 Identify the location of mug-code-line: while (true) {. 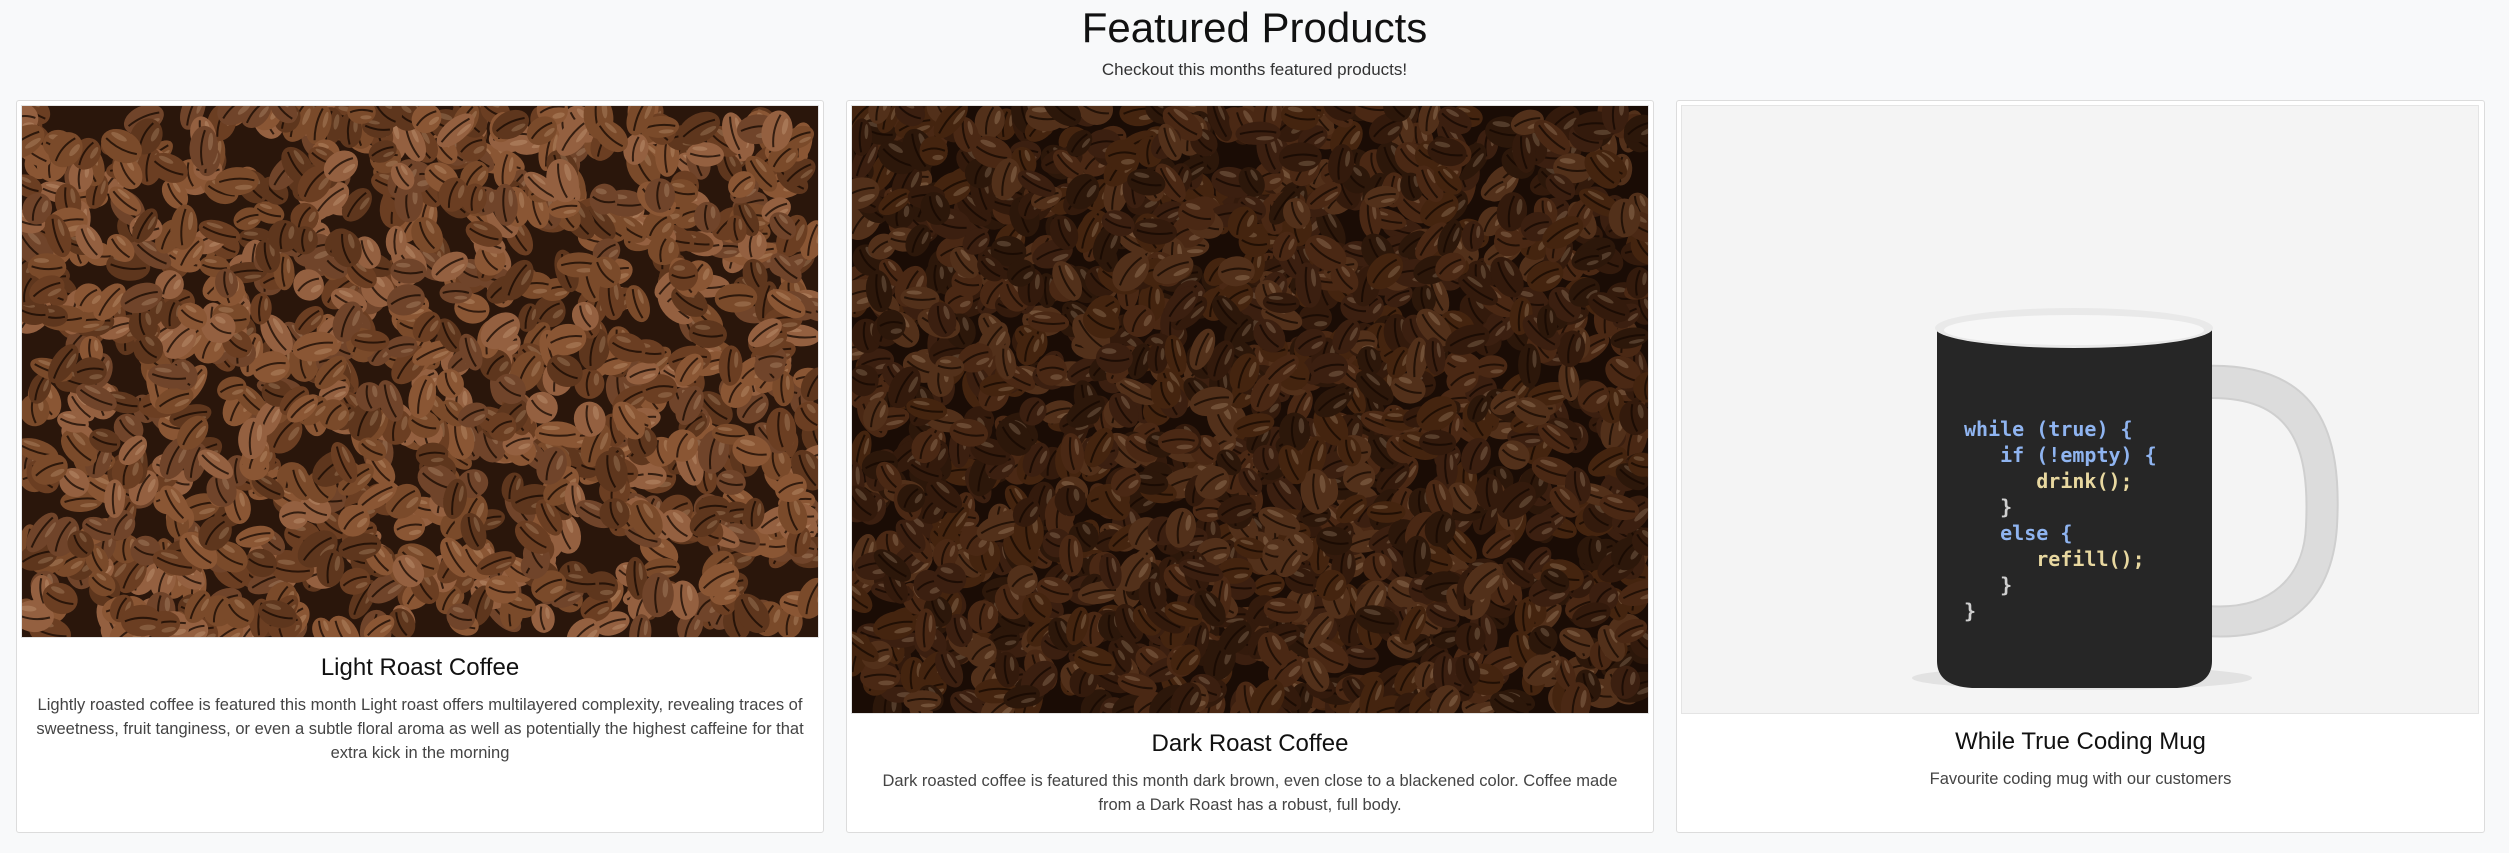
(2048, 429).